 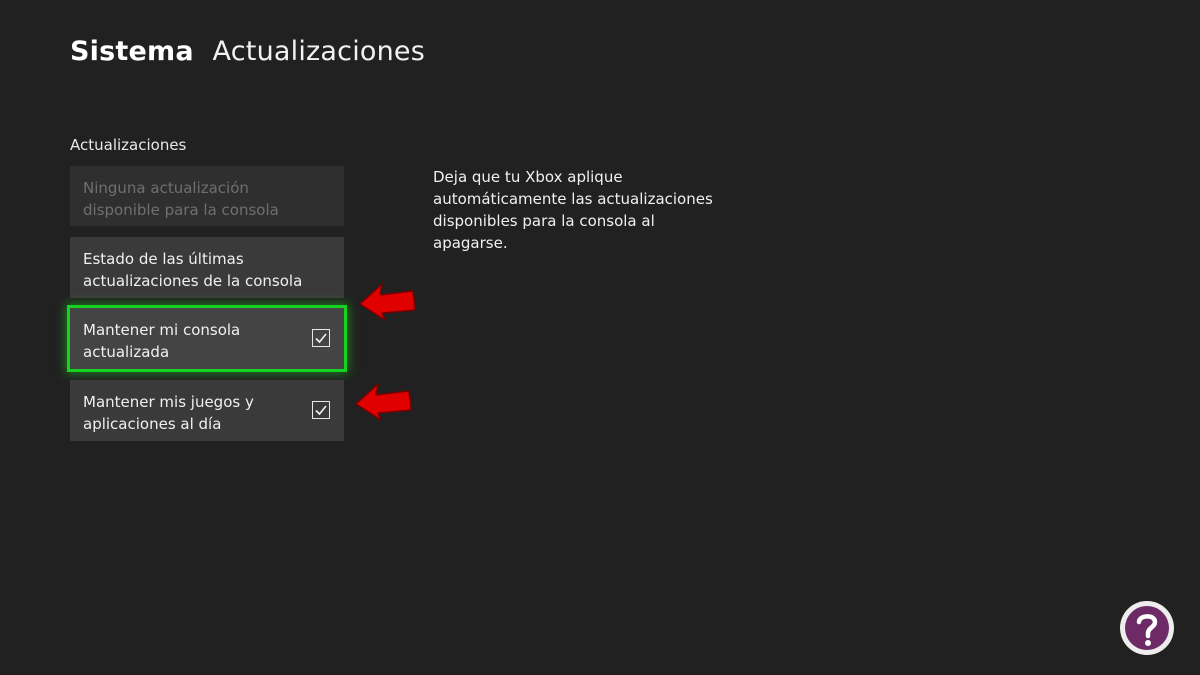 I want to click on keep-games-apps-updated-checkbox, so click(x=321, y=409).